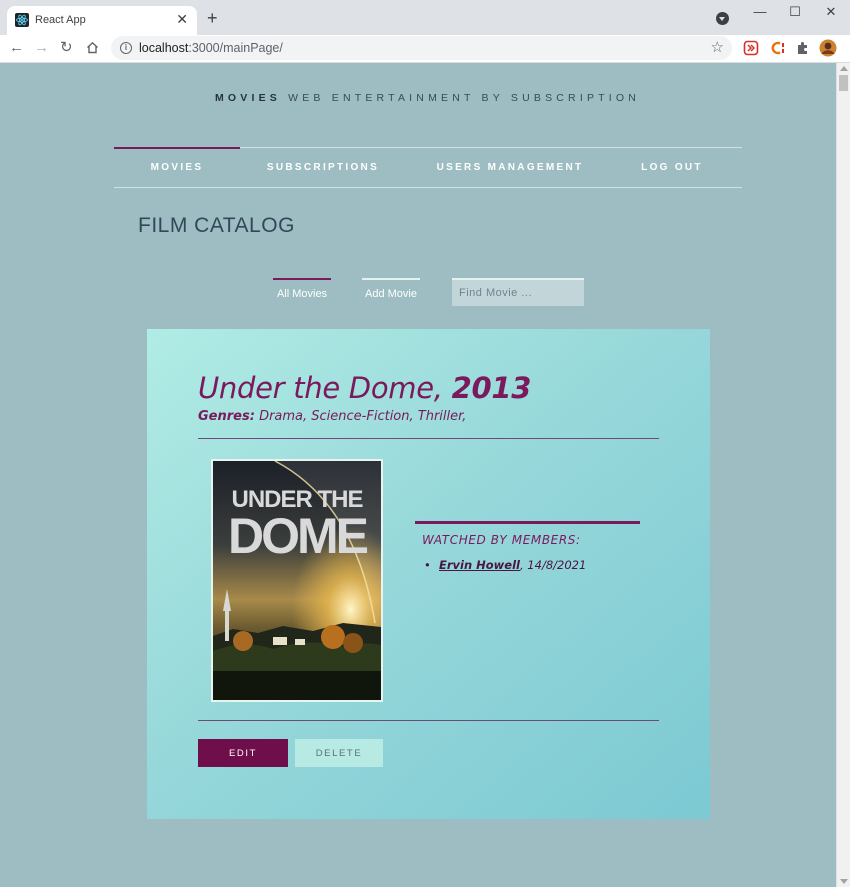 This screenshot has width=850, height=887. I want to click on delete-button: DELETE, so click(339, 753).